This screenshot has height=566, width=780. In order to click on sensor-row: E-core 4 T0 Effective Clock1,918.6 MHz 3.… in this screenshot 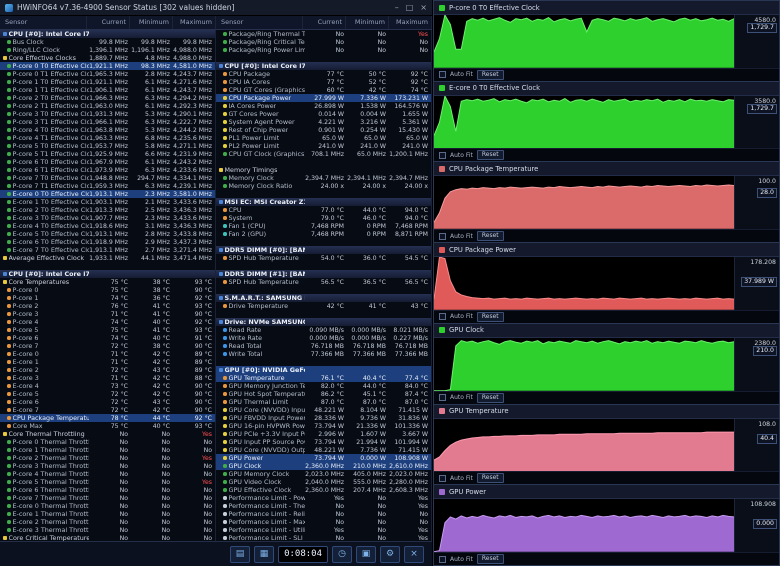, I will do `click(107, 226)`.